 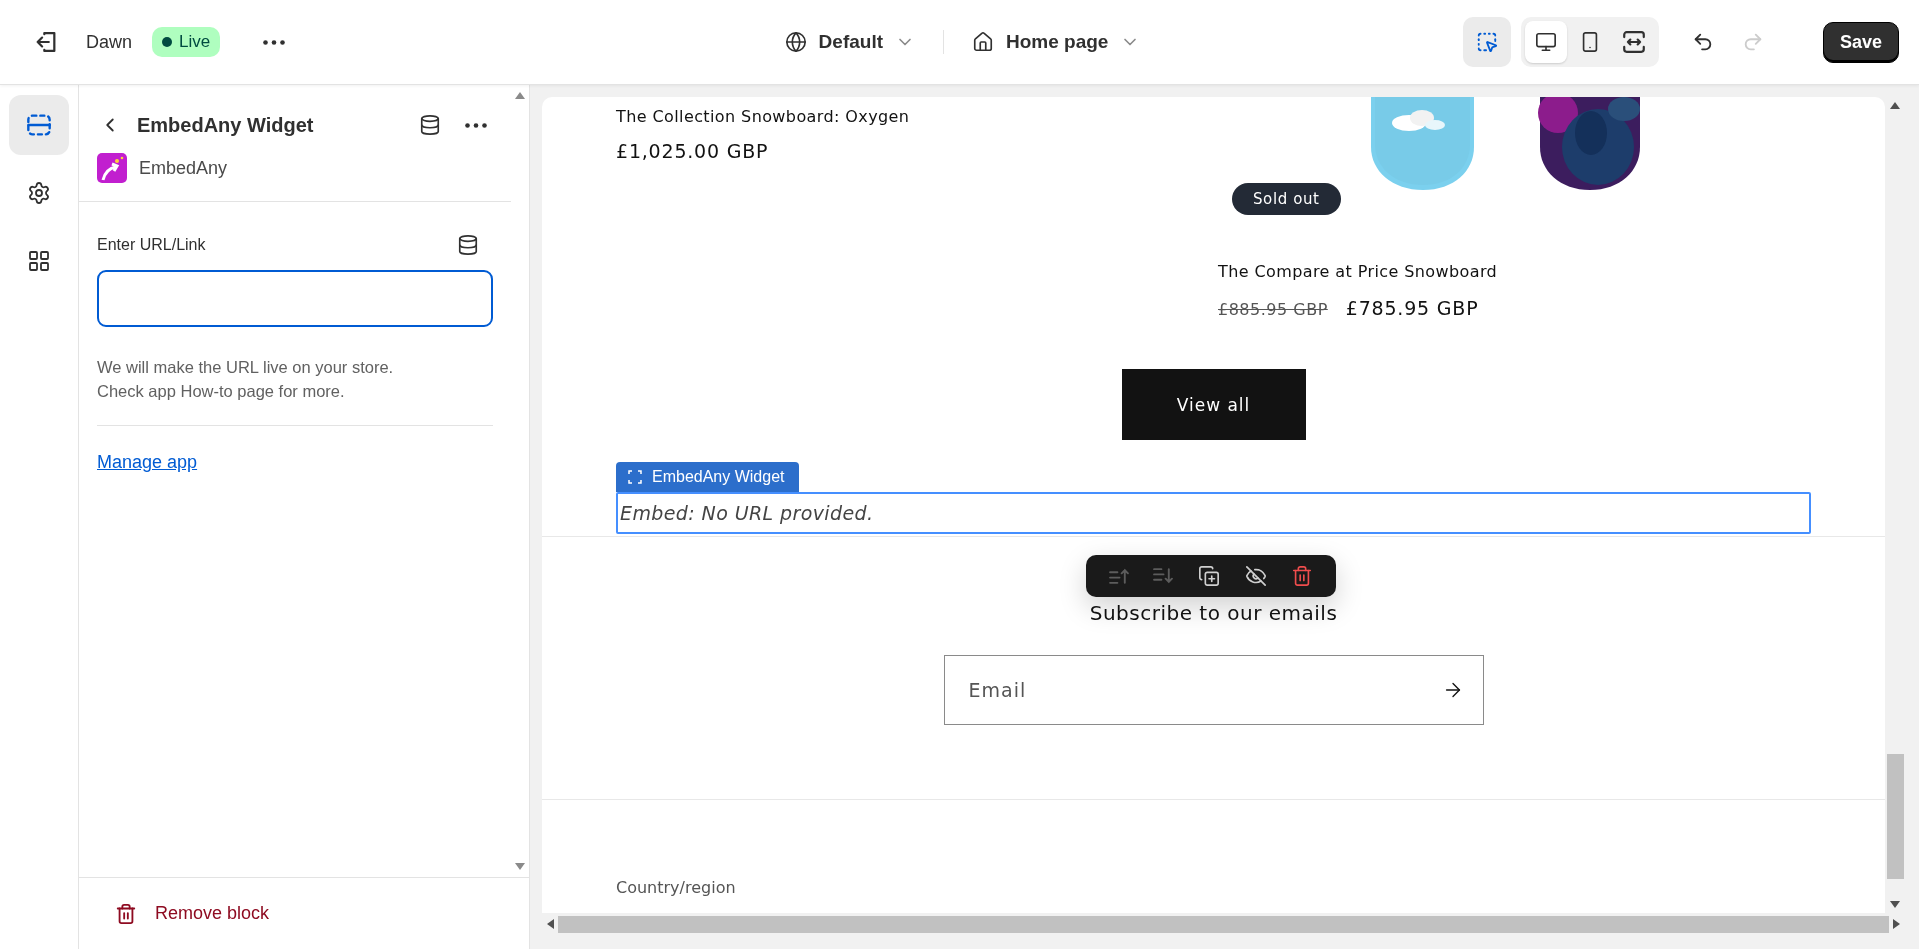 What do you see at coordinates (983, 42) in the screenshot?
I see `house-icon` at bounding box center [983, 42].